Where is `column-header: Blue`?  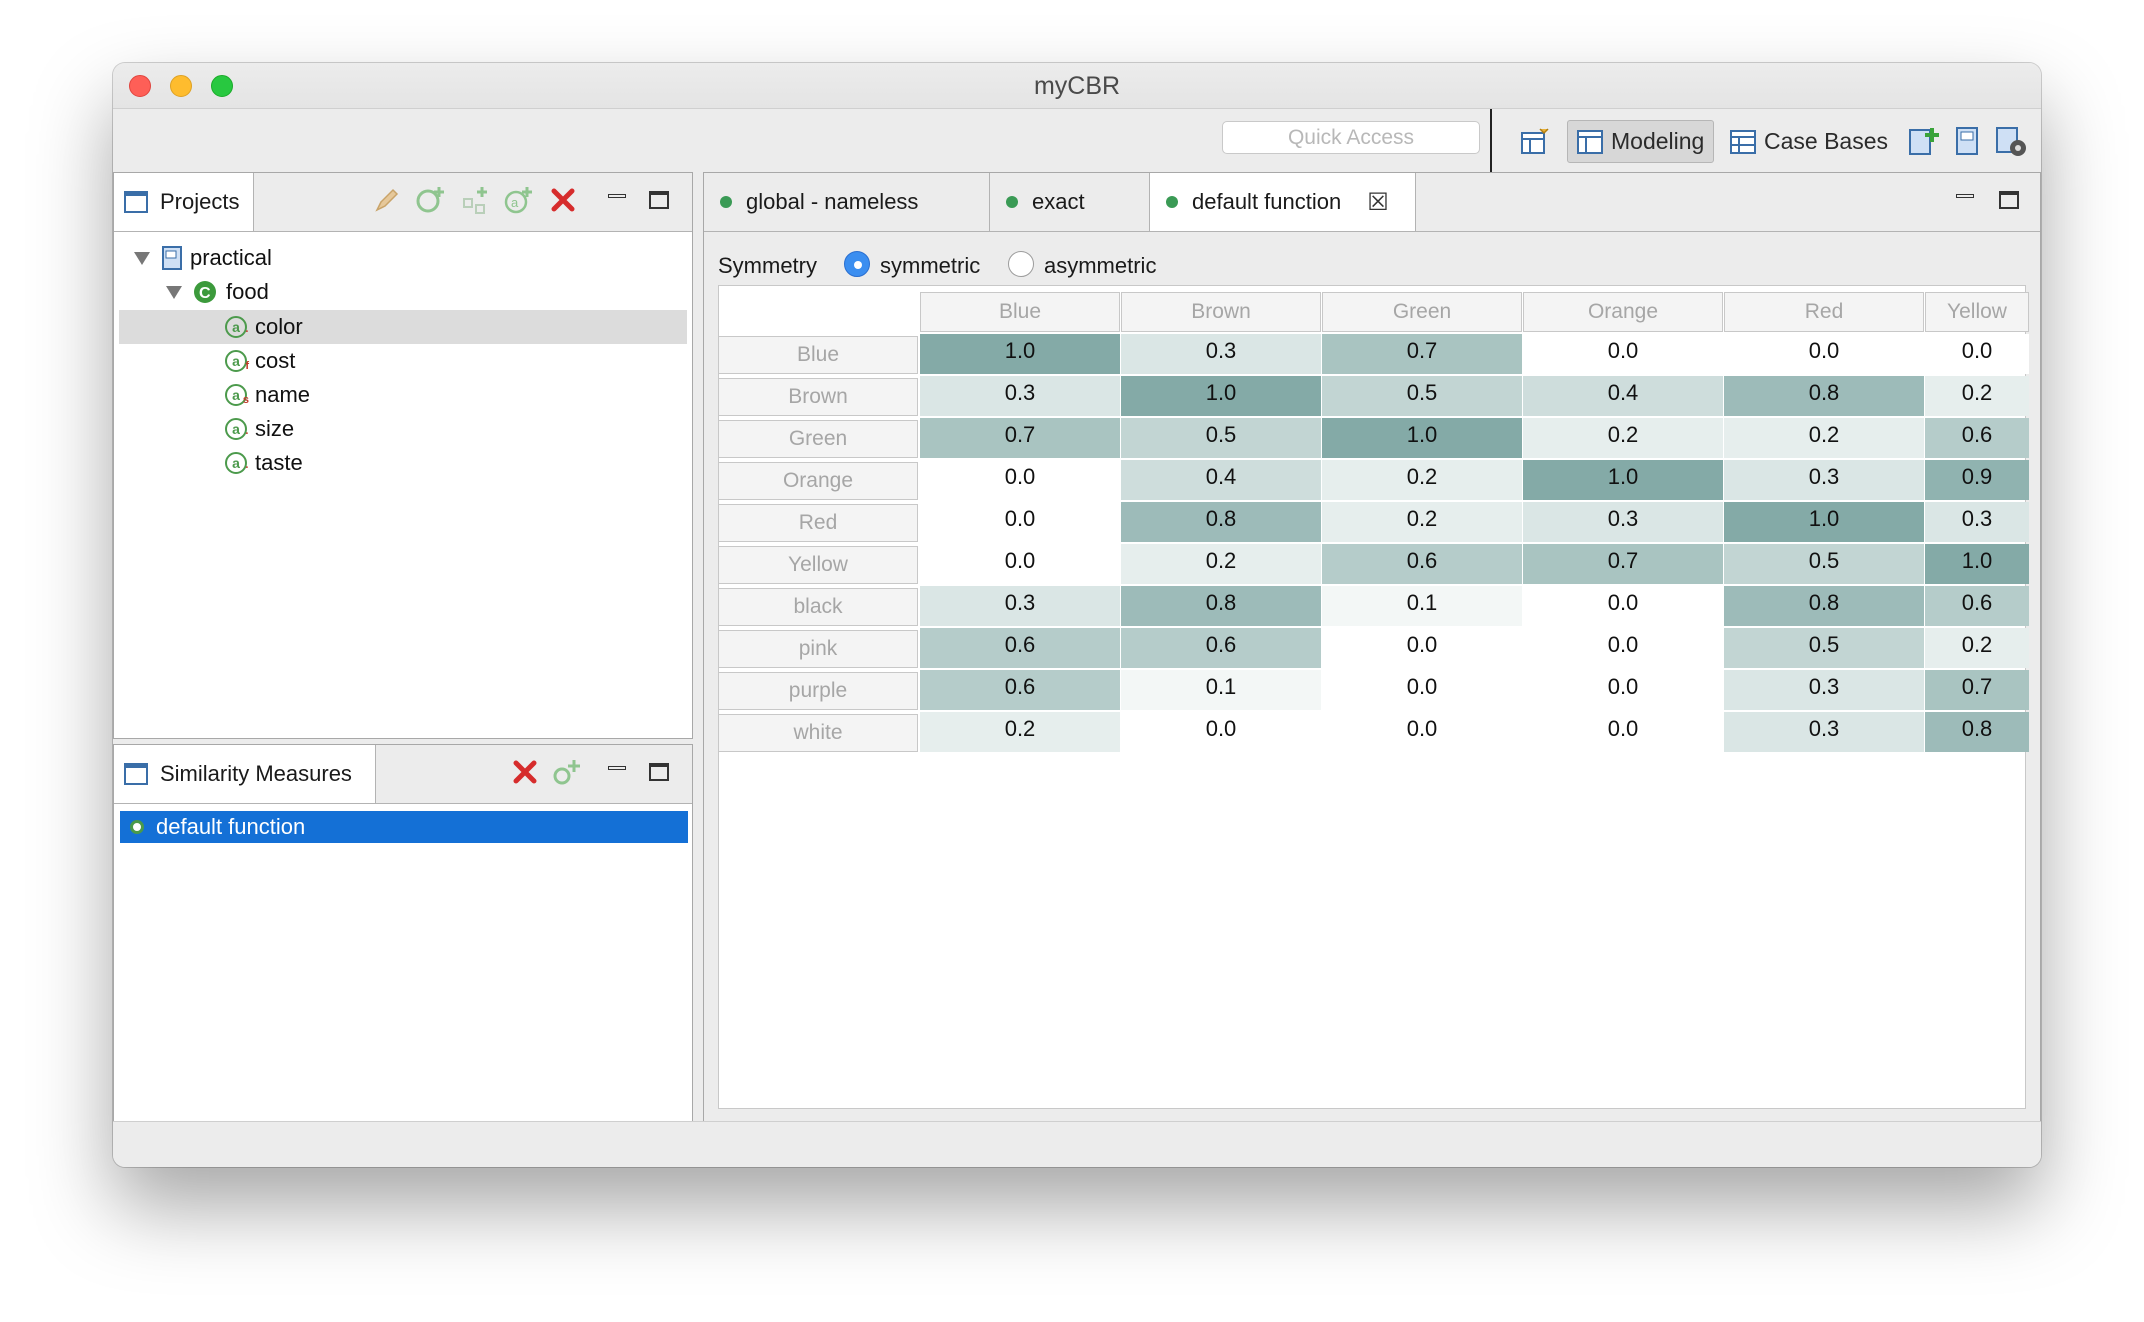 column-header: Blue is located at coordinates (1020, 312).